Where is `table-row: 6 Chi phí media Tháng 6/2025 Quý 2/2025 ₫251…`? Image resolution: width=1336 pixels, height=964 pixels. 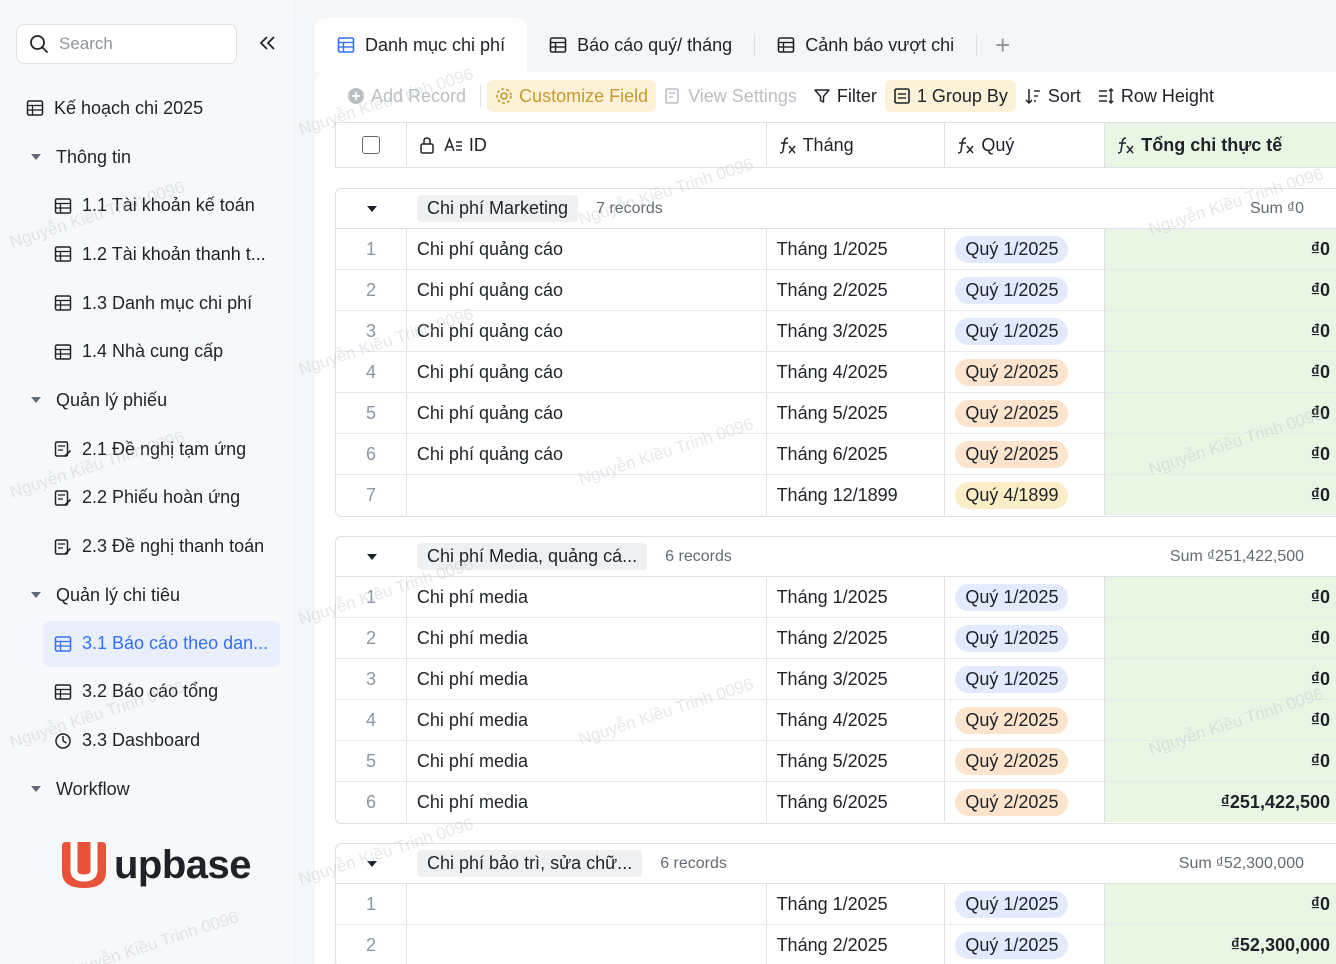 table-row: 6 Chi phí media Tháng 6/2025 Quý 2/2025 ₫251… is located at coordinates (836, 802).